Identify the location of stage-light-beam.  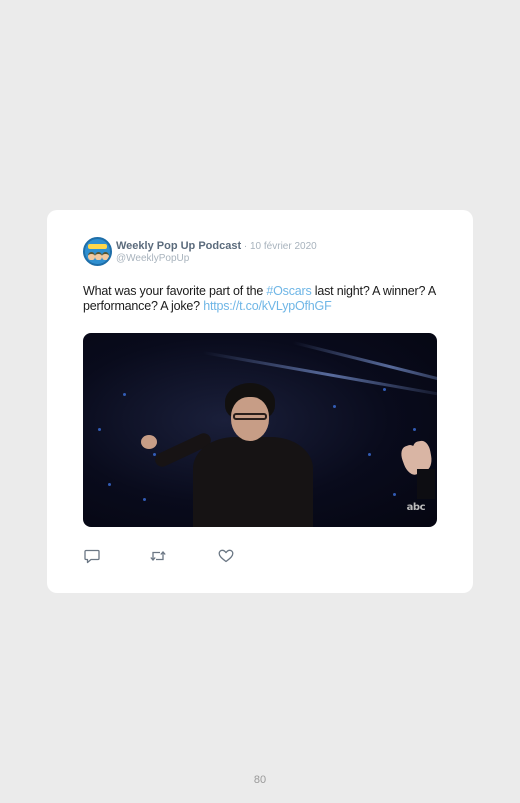
(364, 367).